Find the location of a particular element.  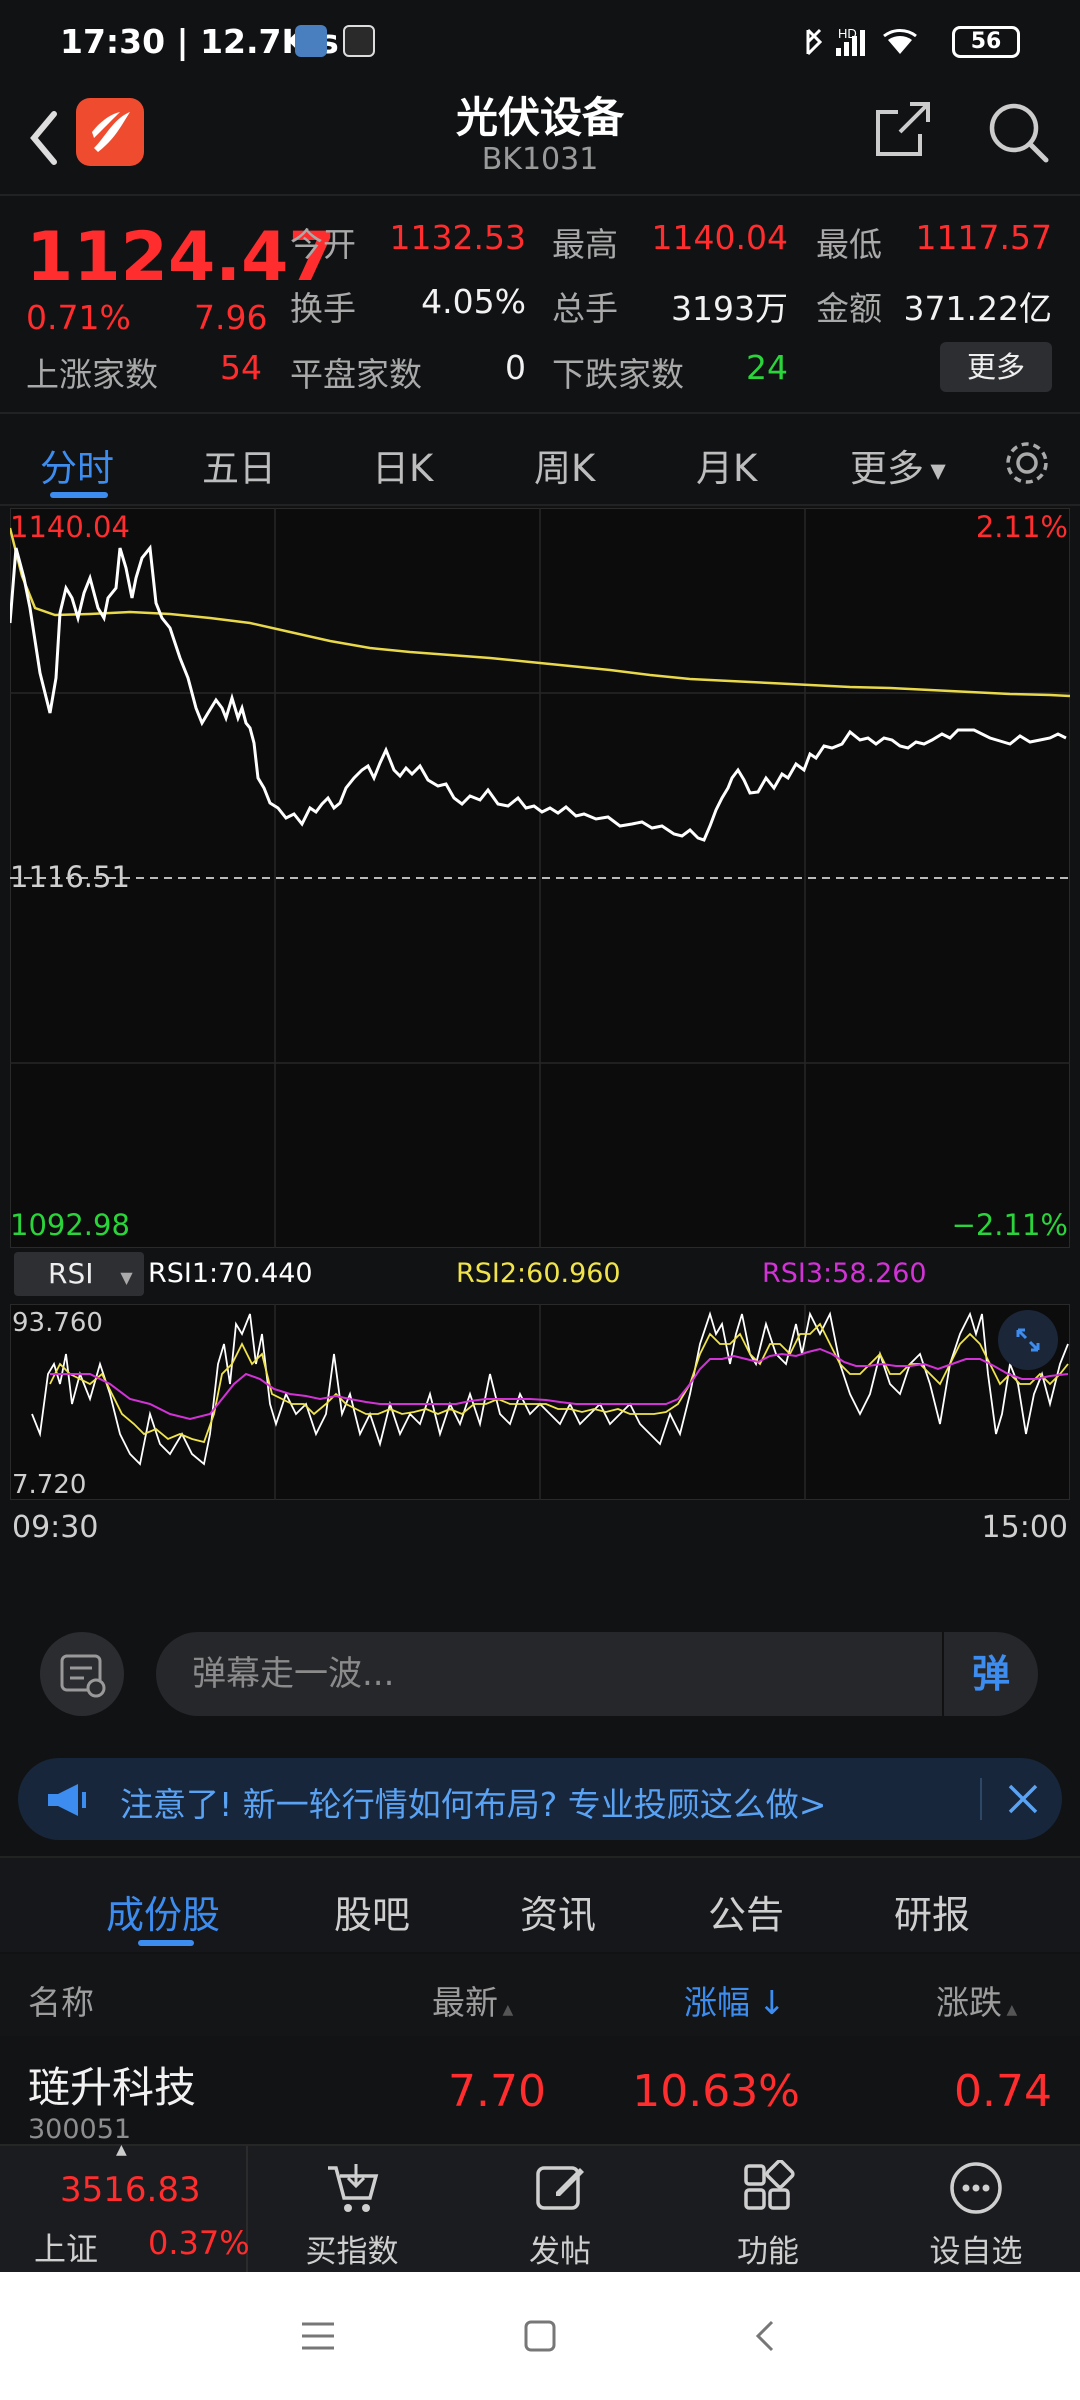

index-name: 上证 is located at coordinates (66, 2249).